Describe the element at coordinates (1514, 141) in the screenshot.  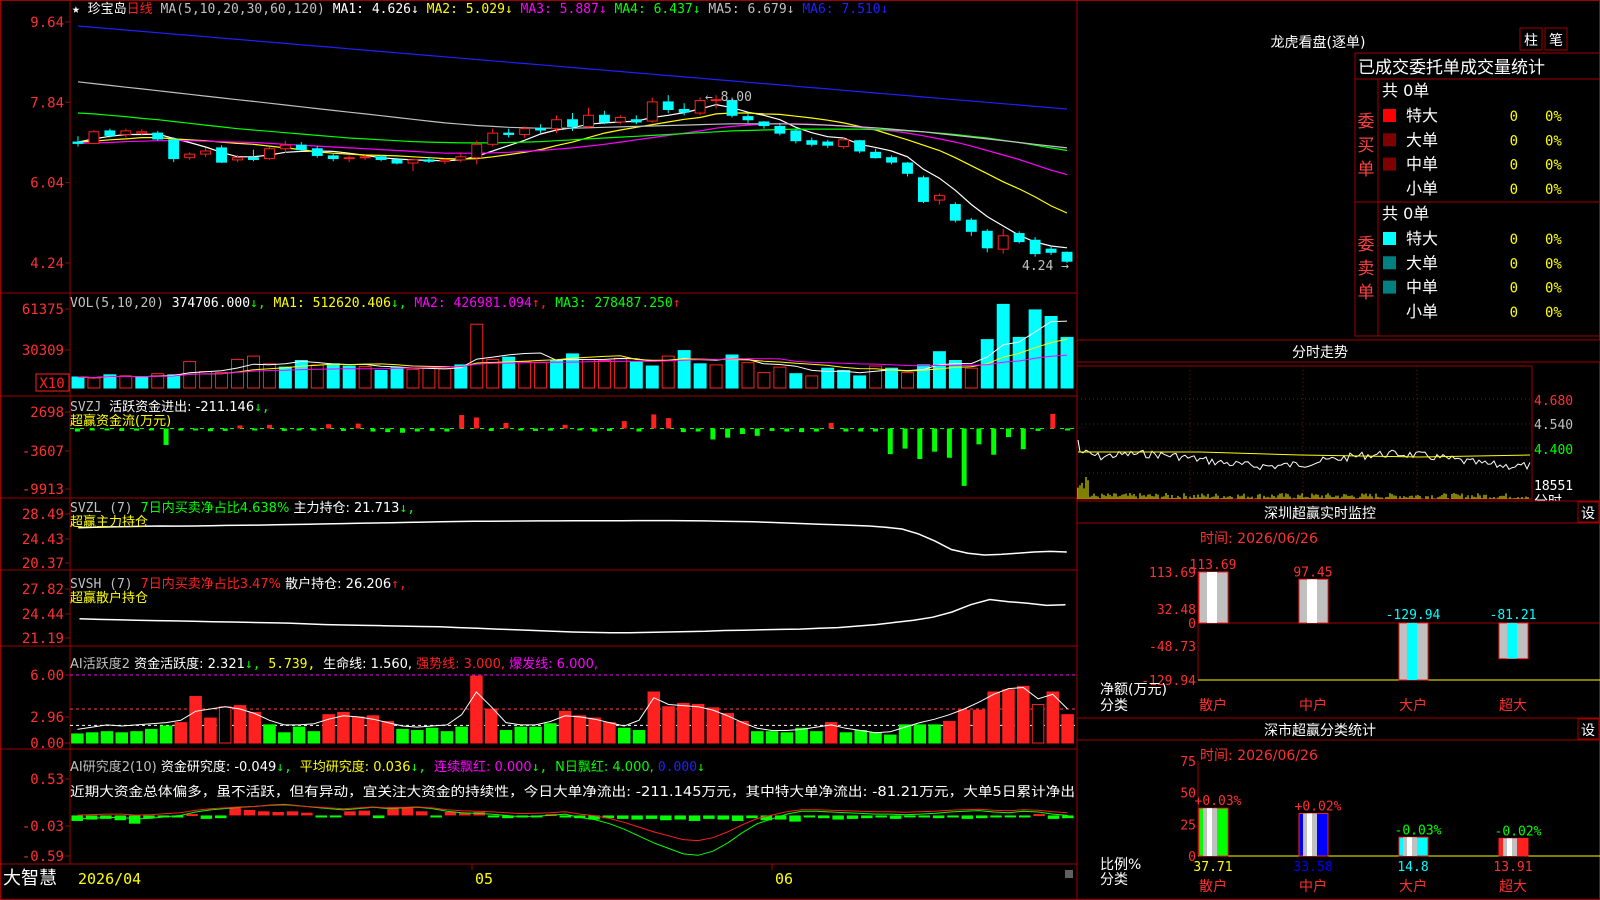
I see `lhb-buy-row-value: 0` at that location.